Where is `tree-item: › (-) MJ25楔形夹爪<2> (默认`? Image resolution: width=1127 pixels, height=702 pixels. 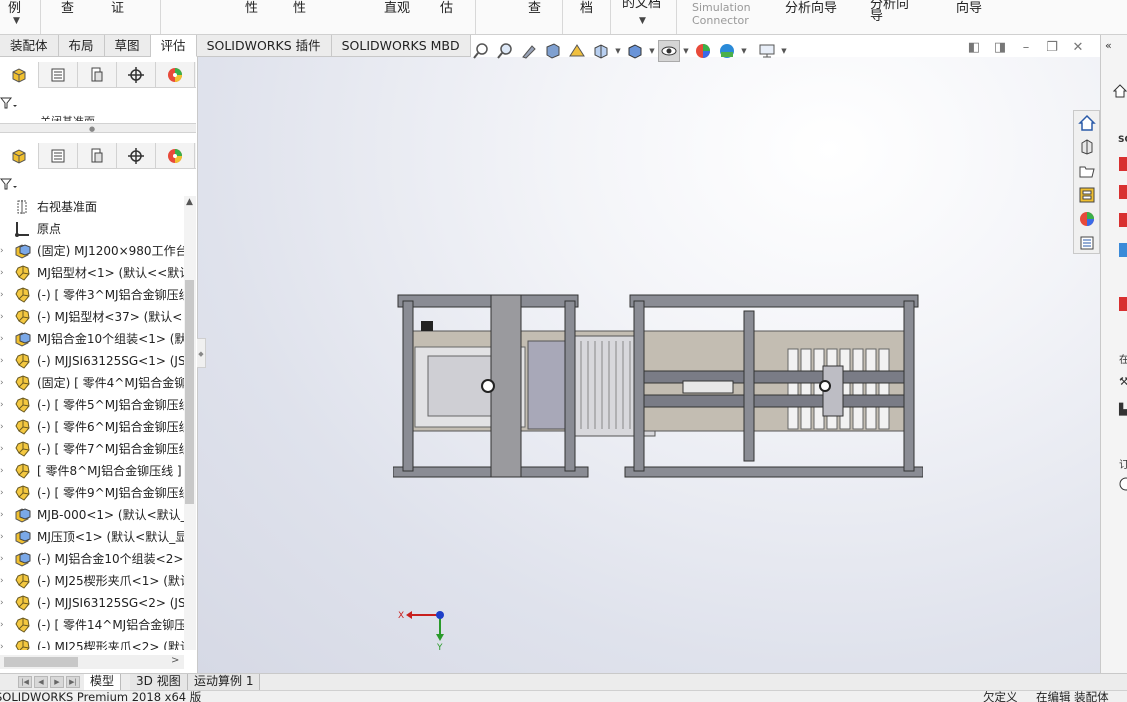
tree-item: › (-) MJ25楔形夹爪<2> (默认 is located at coordinates (92, 643).